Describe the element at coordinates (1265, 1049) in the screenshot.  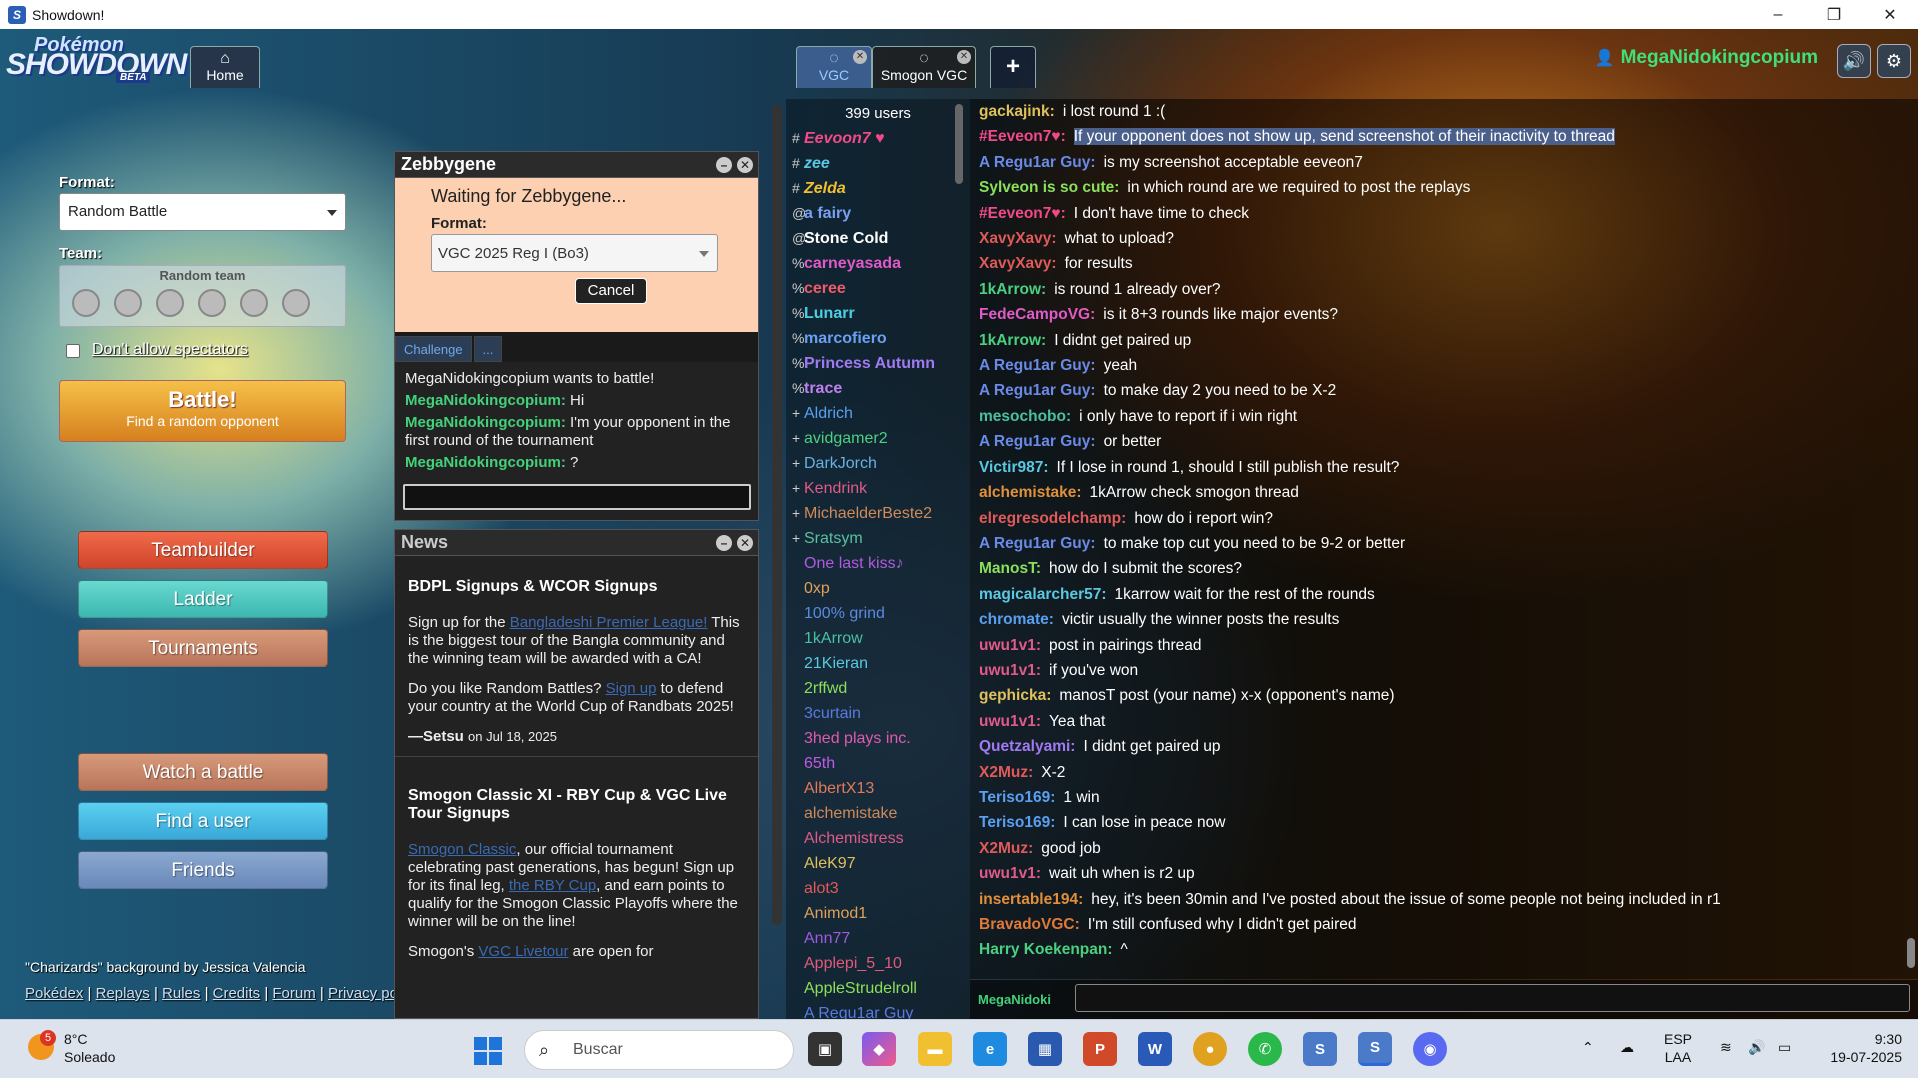
I see `whatsapp-icon: ✆` at that location.